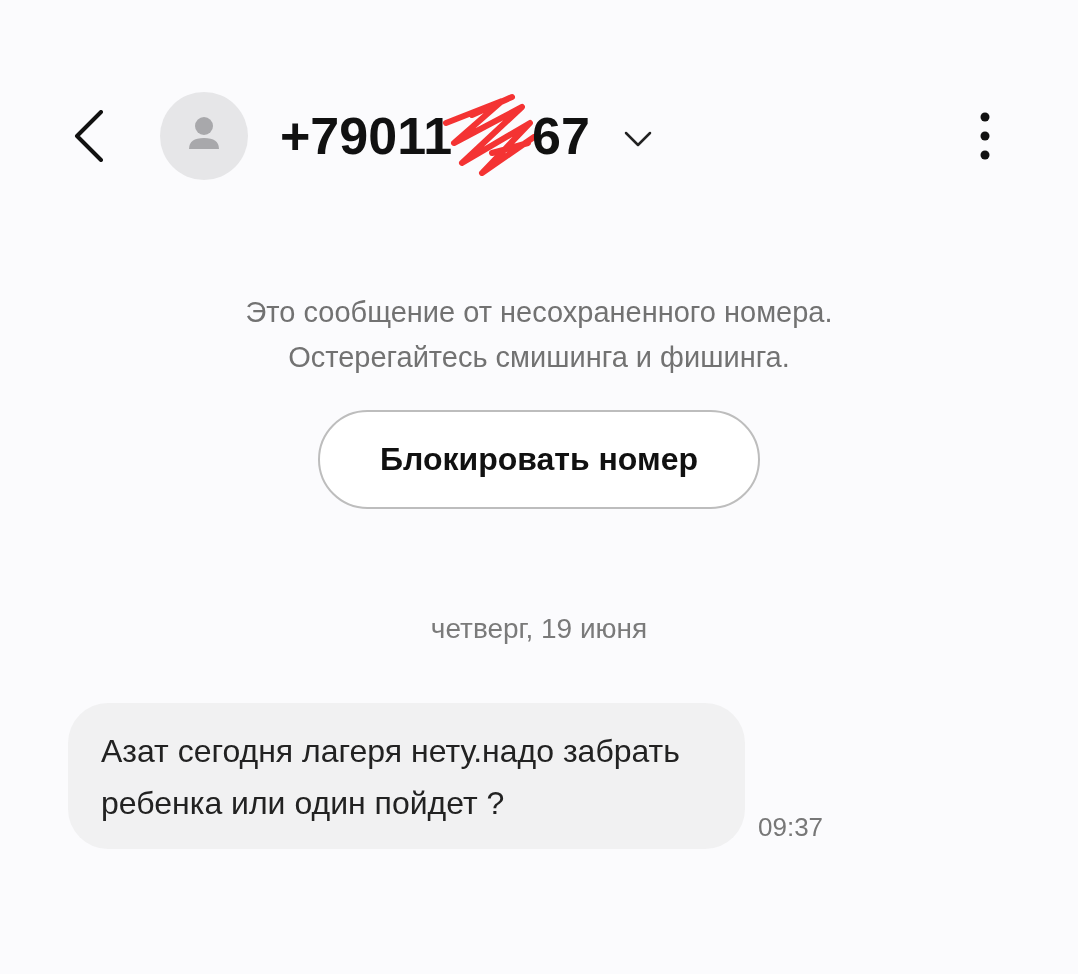 Image resolution: width=1078 pixels, height=974 pixels. I want to click on message-time: 09:37, so click(791, 827).